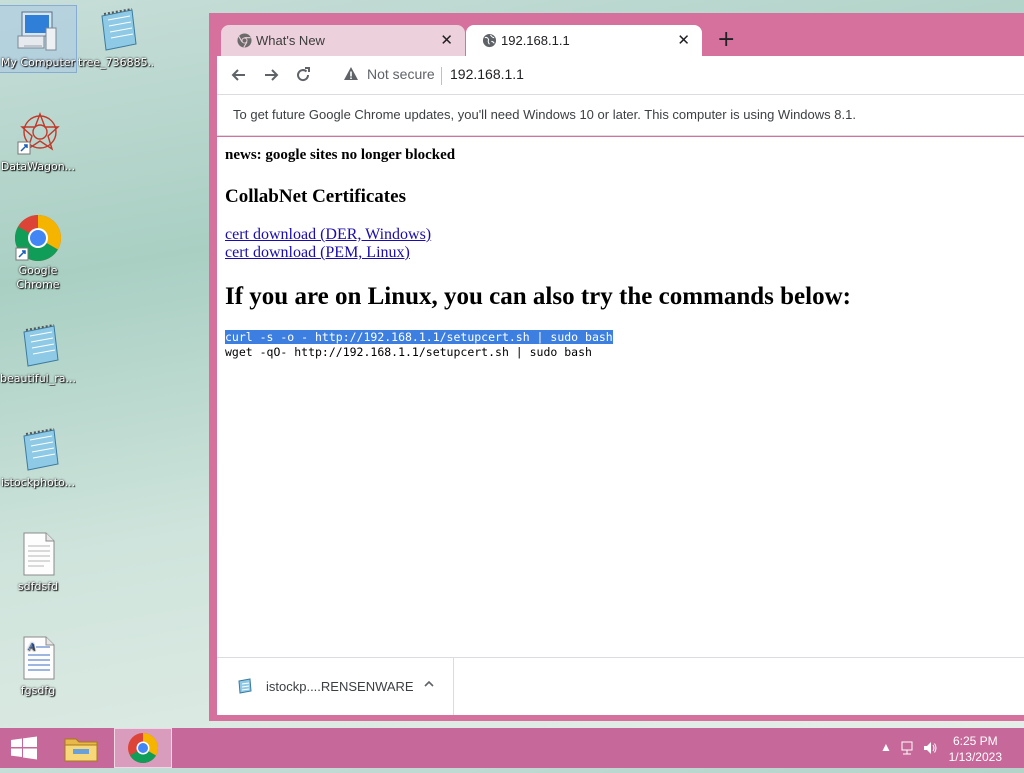 The height and width of the screenshot is (773, 1024). Describe the element at coordinates (726, 39) in the screenshot. I see `new-tab-button: +` at that location.